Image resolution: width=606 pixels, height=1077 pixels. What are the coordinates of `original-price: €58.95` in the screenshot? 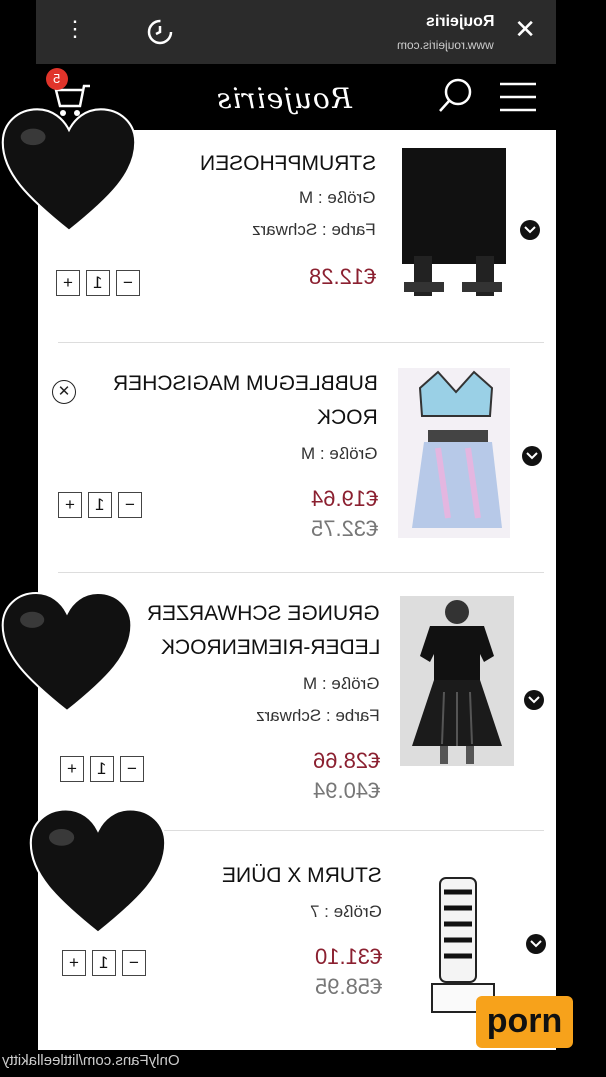 It's located at (348, 986).